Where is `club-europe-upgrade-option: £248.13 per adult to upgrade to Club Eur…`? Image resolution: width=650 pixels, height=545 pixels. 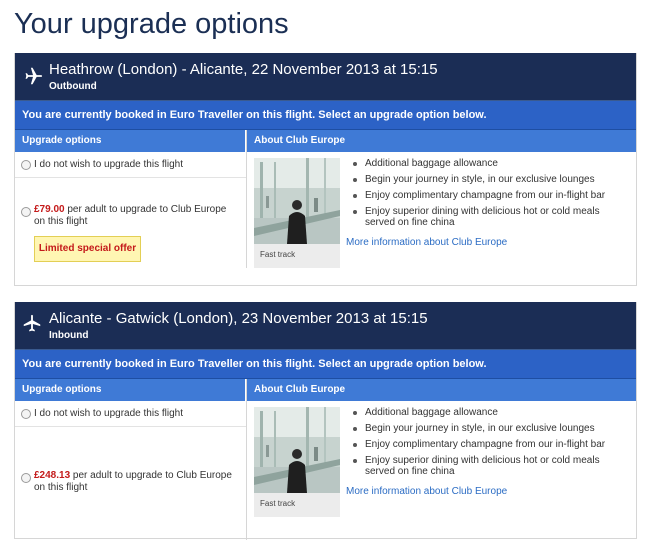
club-europe-upgrade-option: £248.13 per adult to upgrade to Club Eur… is located at coordinates (130, 483).